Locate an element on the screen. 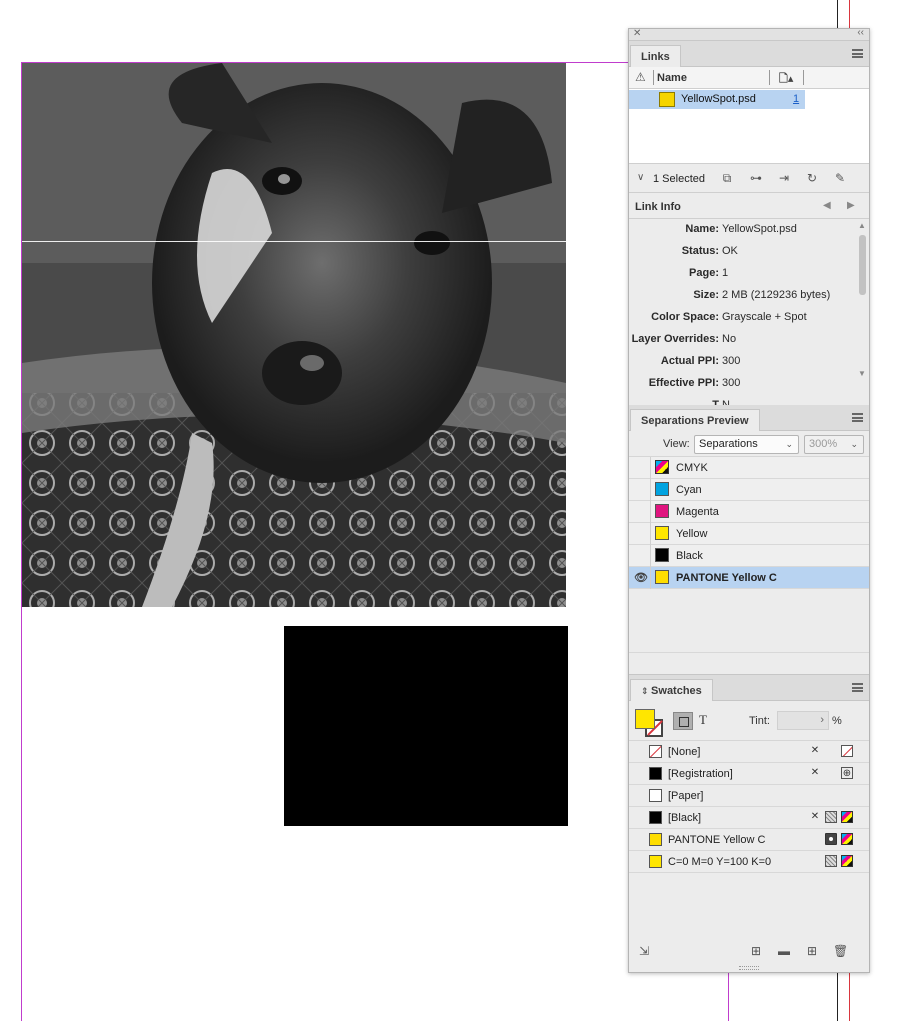 The height and width of the screenshot is (1021, 919). update-link-icon: ↻ is located at coordinates (812, 178).